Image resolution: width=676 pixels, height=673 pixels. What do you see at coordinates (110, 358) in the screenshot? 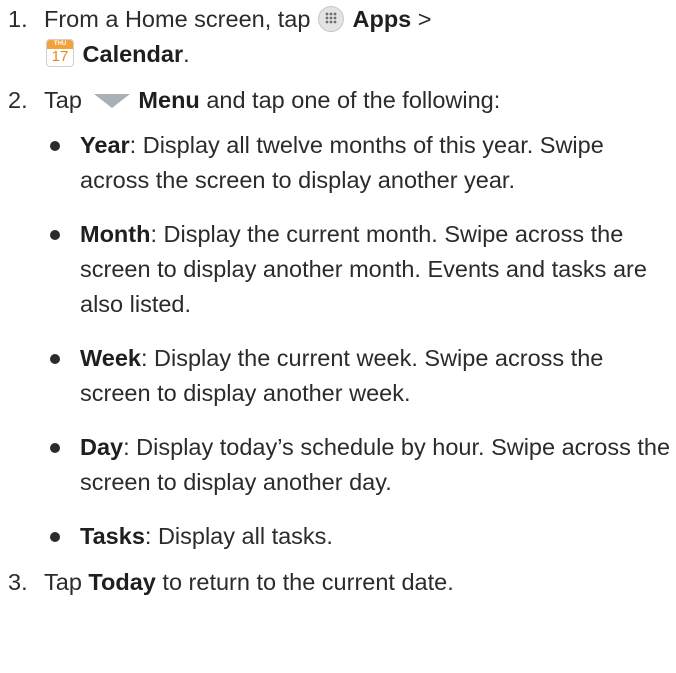
I see `view-name: Week` at bounding box center [110, 358].